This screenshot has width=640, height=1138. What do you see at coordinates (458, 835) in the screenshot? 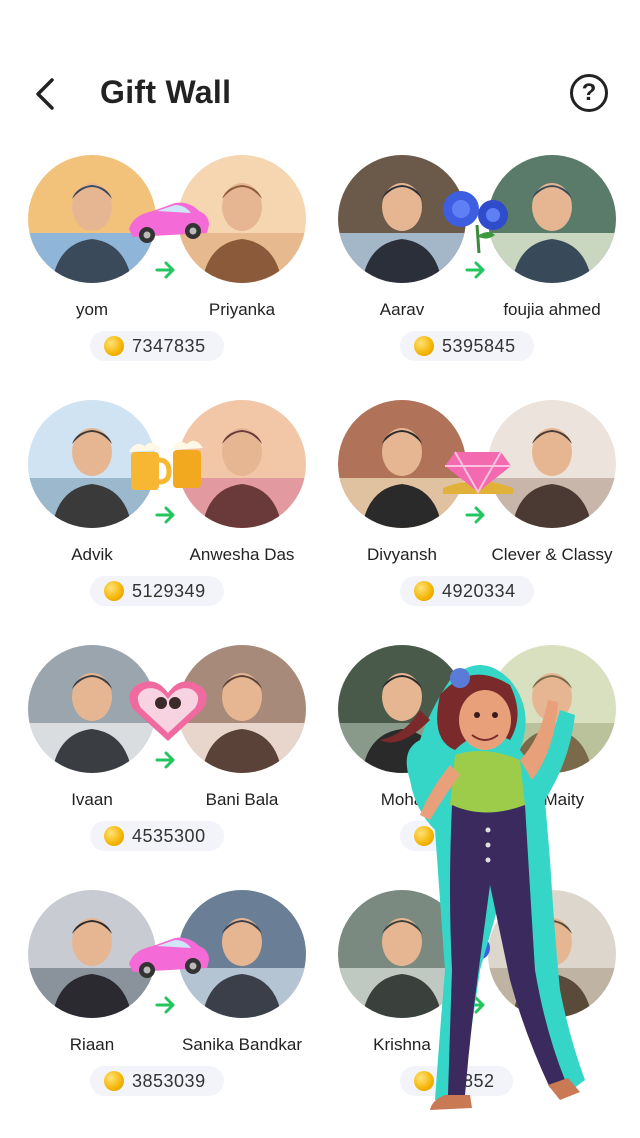
I see `coin-value: 604` at bounding box center [458, 835].